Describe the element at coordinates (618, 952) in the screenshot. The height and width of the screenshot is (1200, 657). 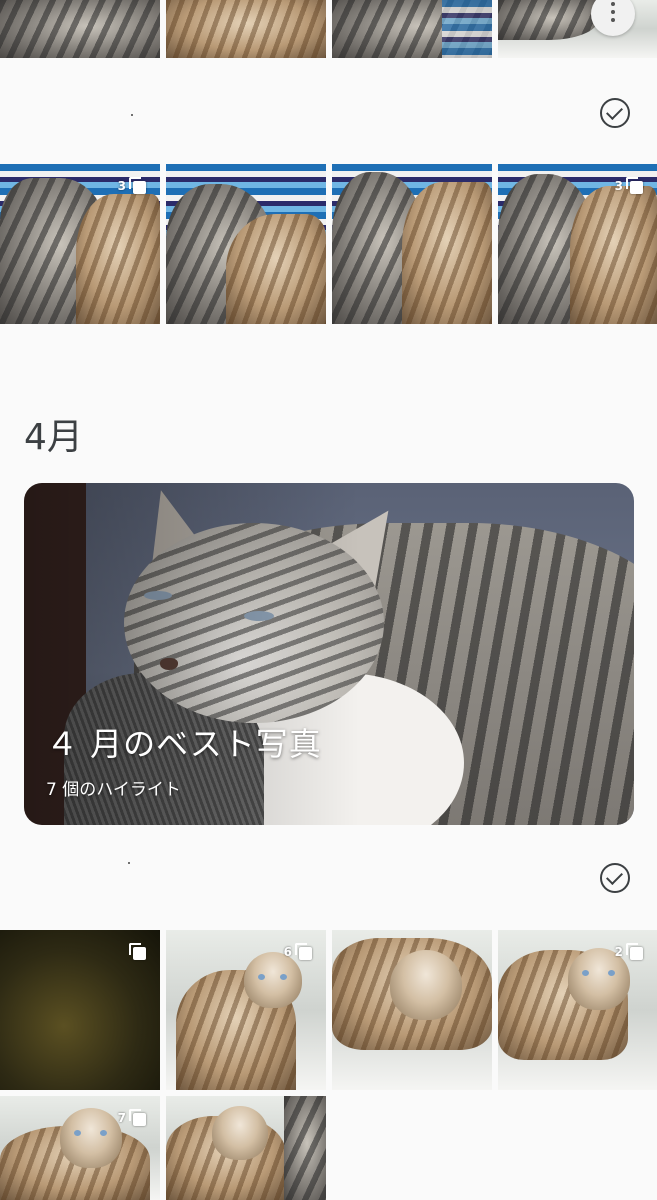
I see `multi-count: 2` at that location.